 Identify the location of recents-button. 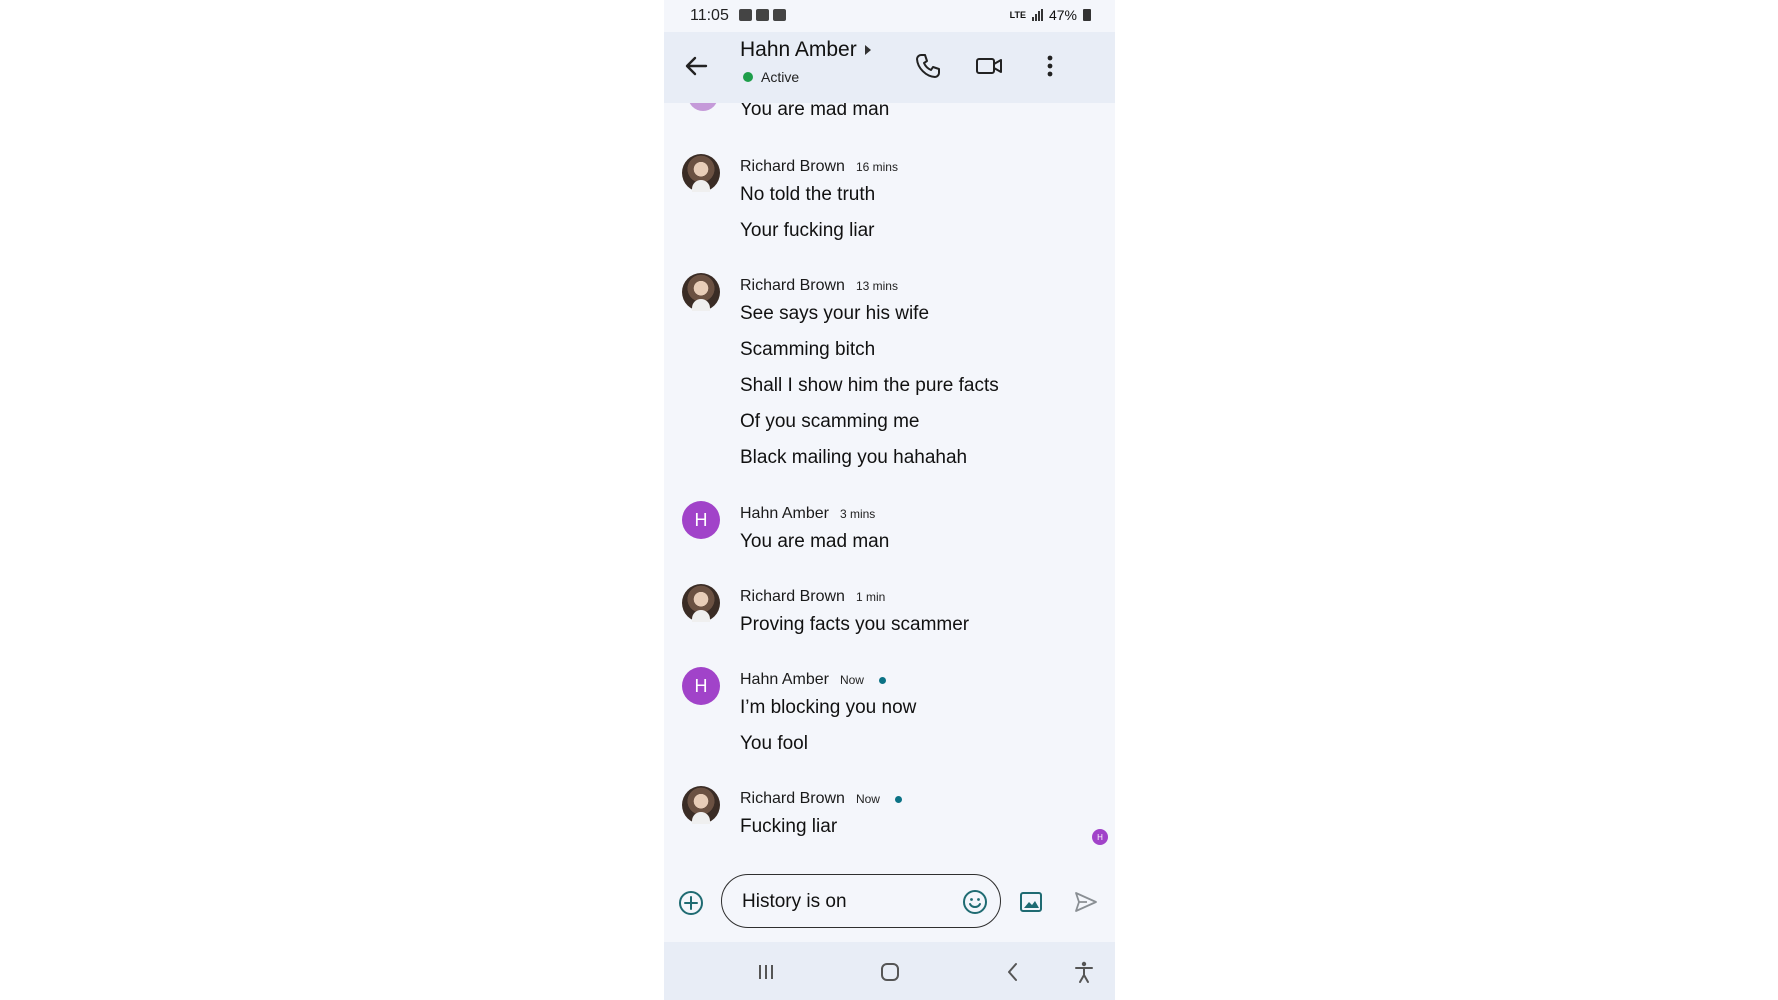
(766, 972).